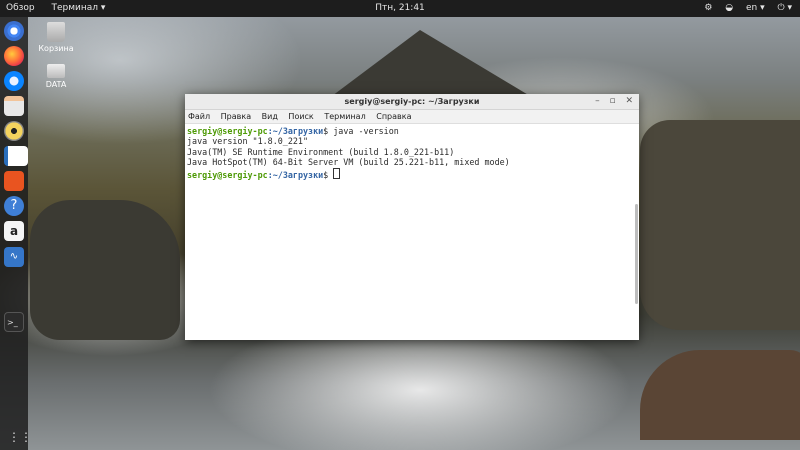 This screenshot has height=450, width=800. Describe the element at coordinates (14, 257) in the screenshot. I see `system-monitor-icon: ∿` at that location.